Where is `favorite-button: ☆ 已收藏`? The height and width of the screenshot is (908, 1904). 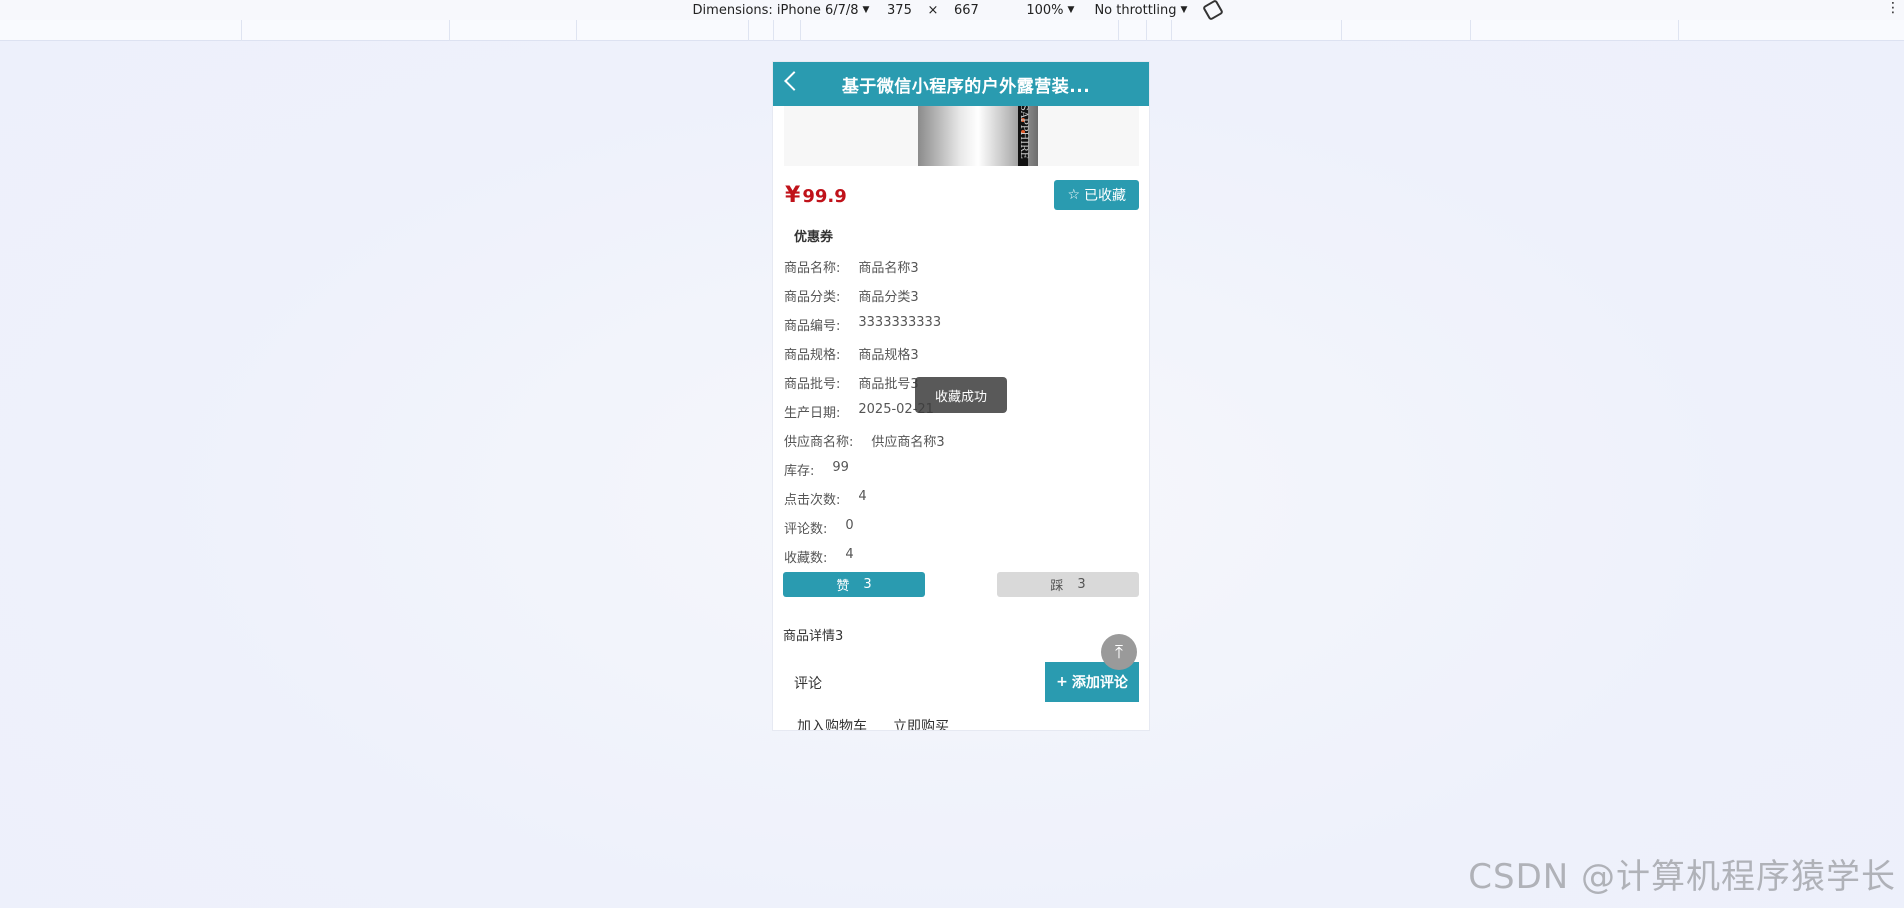 favorite-button: ☆ 已收藏 is located at coordinates (1096, 195).